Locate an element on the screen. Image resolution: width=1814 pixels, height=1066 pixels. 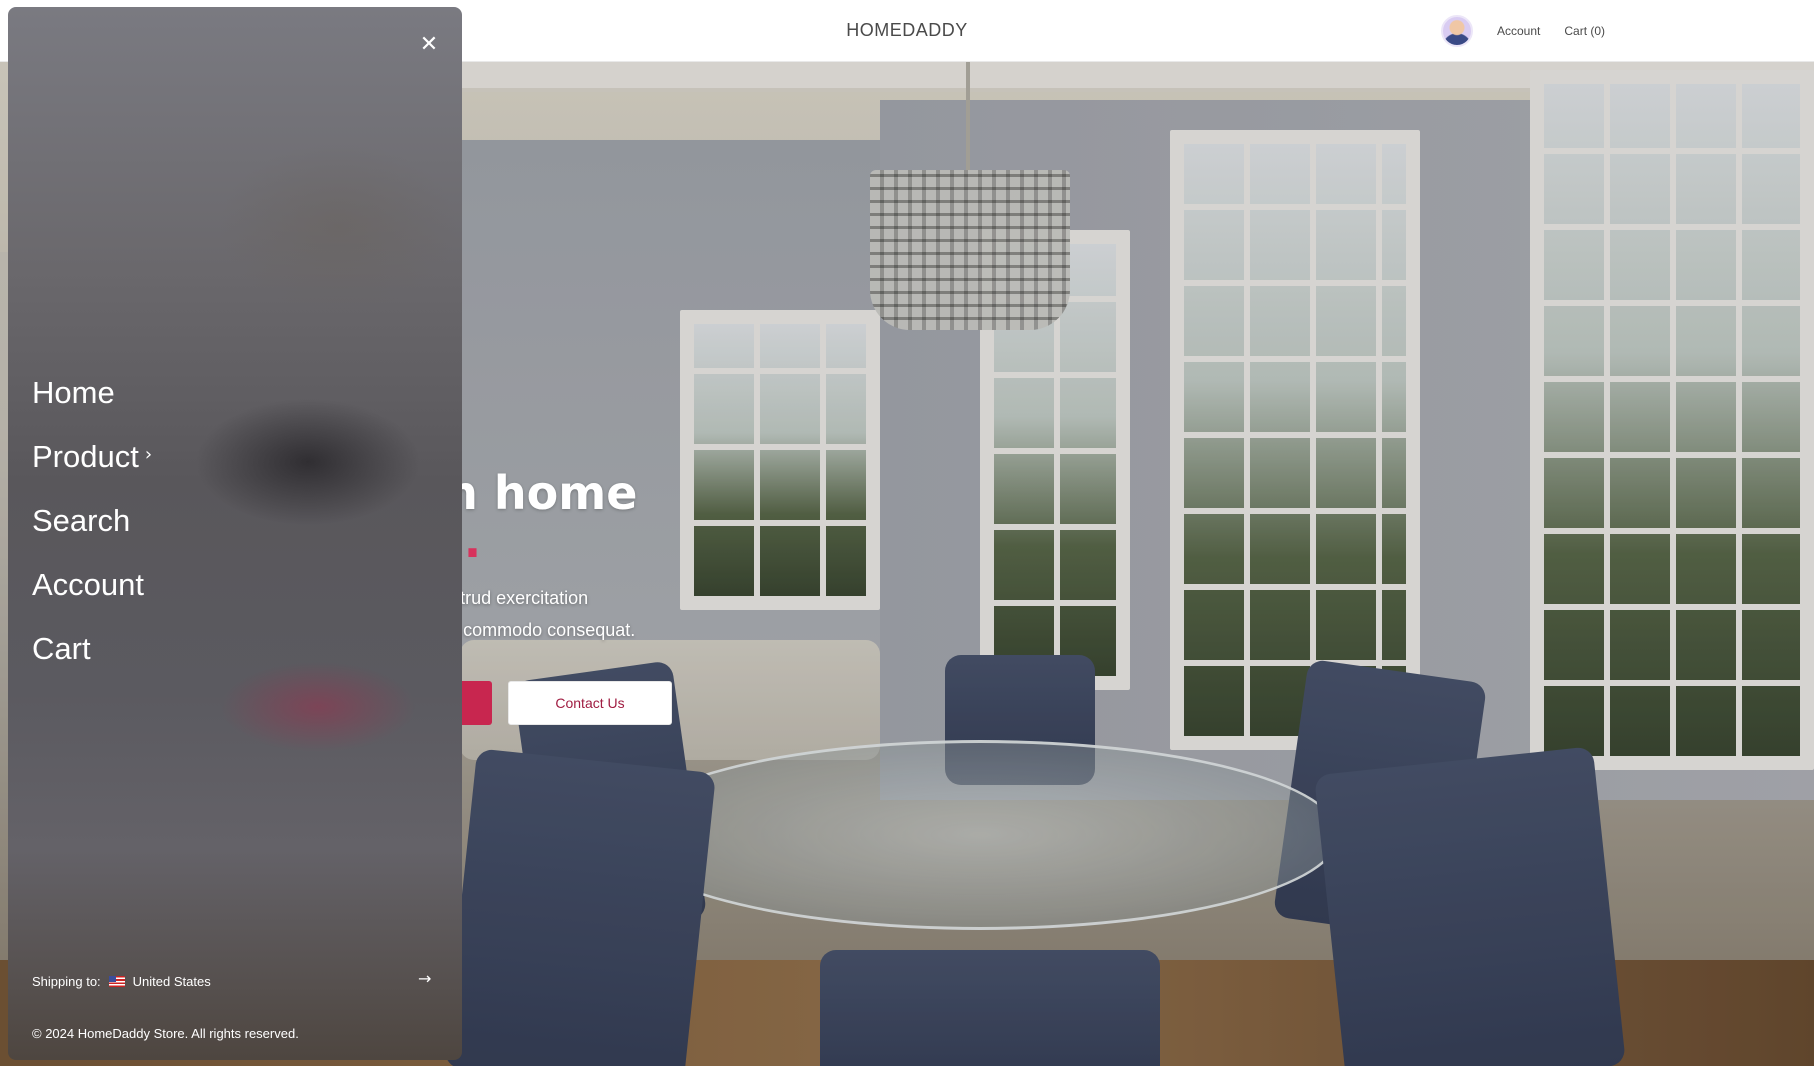
shipping-selector: Shipping to: United States is located at coordinates (121, 981).